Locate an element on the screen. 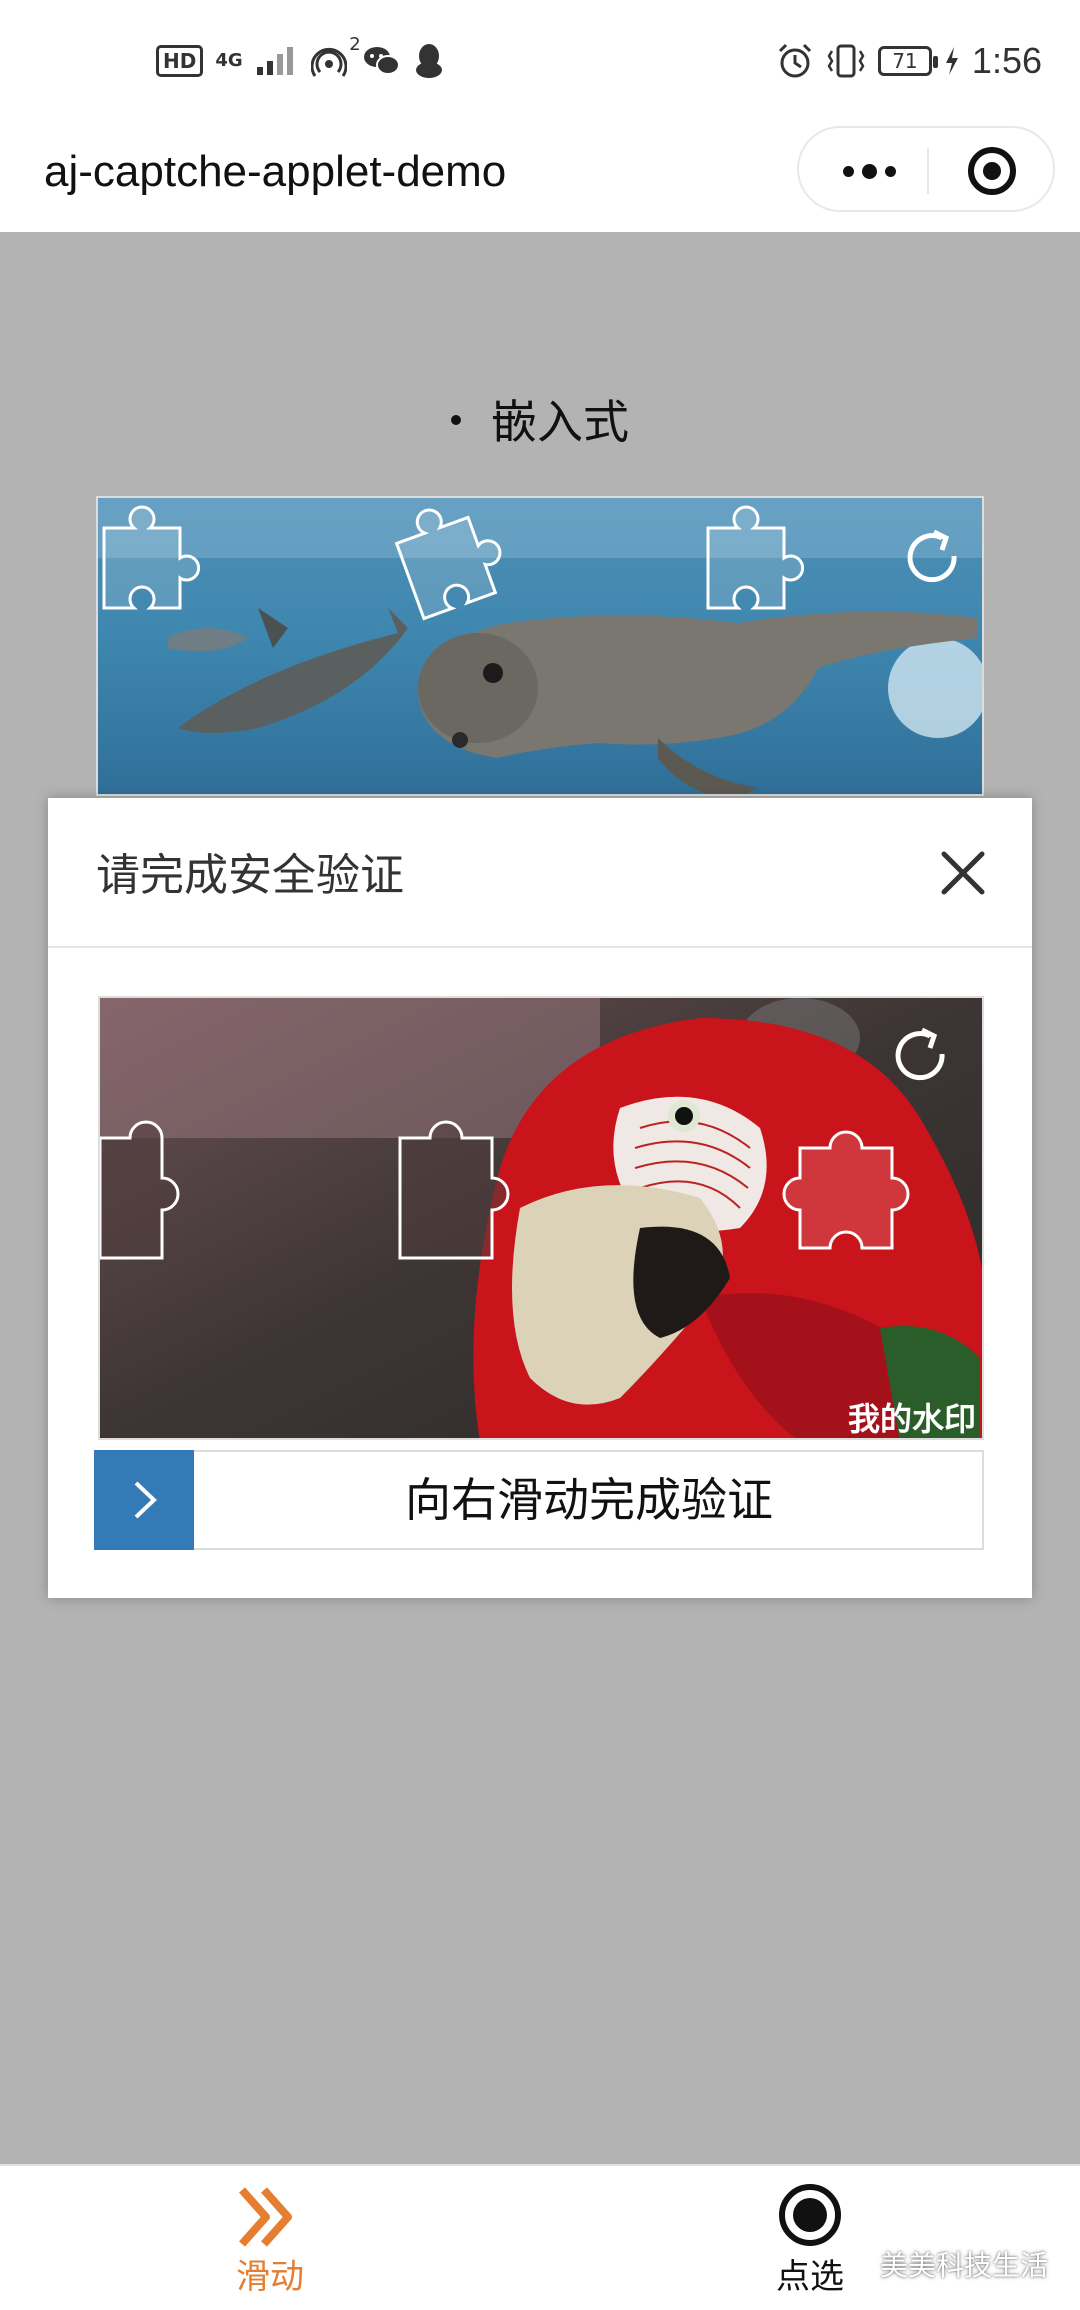  chevron-right-icon is located at coordinates (145, 1500).